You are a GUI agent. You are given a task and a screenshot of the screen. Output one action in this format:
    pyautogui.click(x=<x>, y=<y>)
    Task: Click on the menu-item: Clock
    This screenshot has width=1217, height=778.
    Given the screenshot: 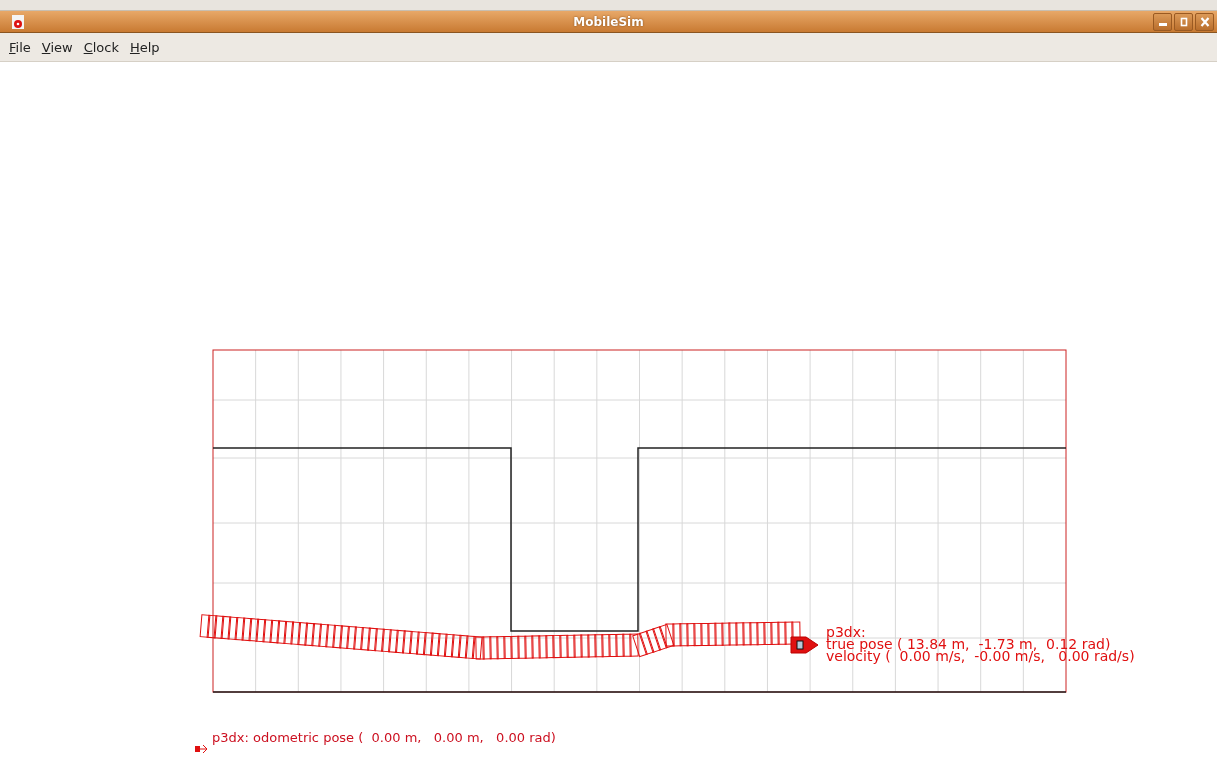 What is the action you would take?
    pyautogui.click(x=101, y=47)
    